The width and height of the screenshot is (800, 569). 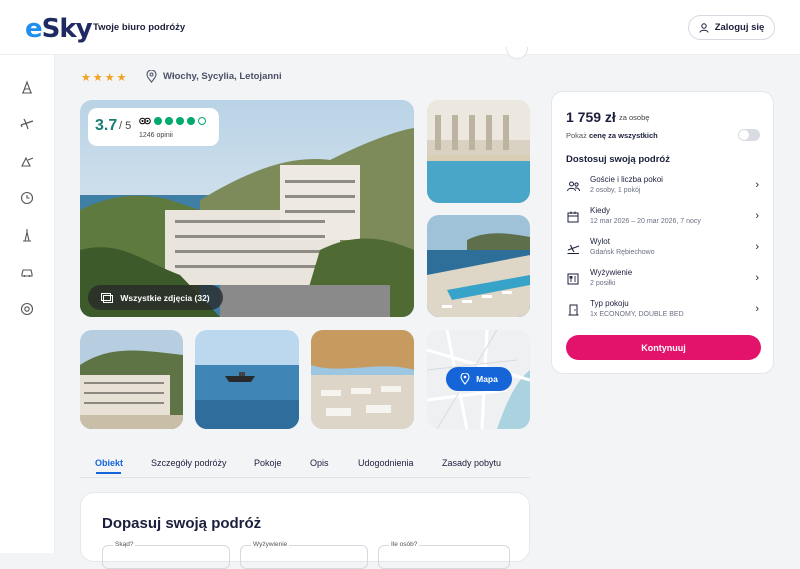 What do you see at coordinates (27, 235) in the screenshot?
I see `tour-icon` at bounding box center [27, 235].